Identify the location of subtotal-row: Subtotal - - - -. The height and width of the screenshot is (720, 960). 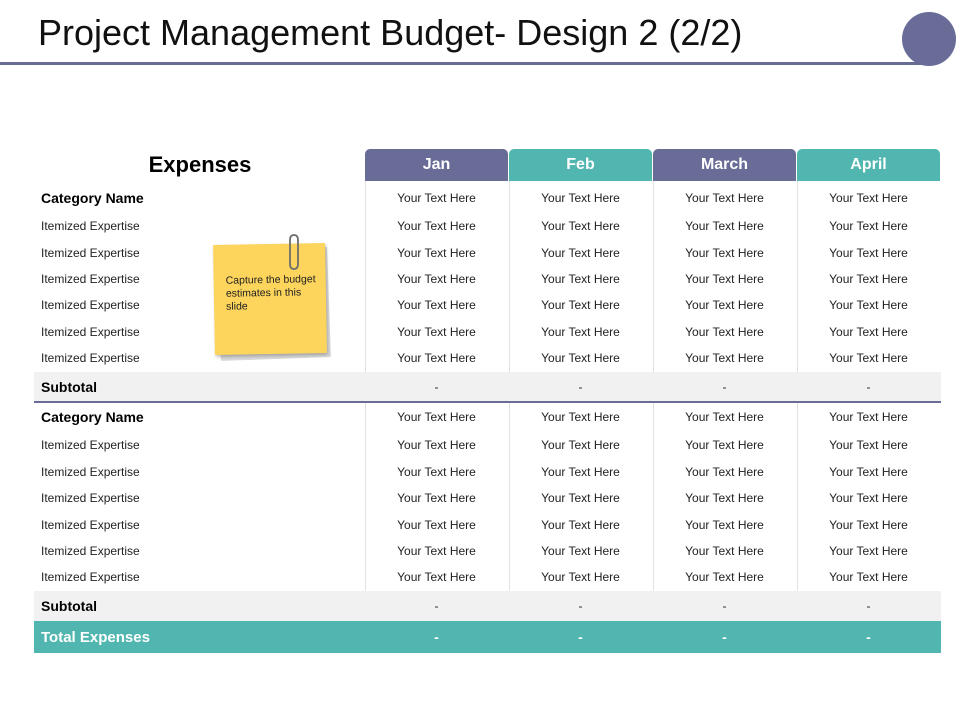
(487, 386).